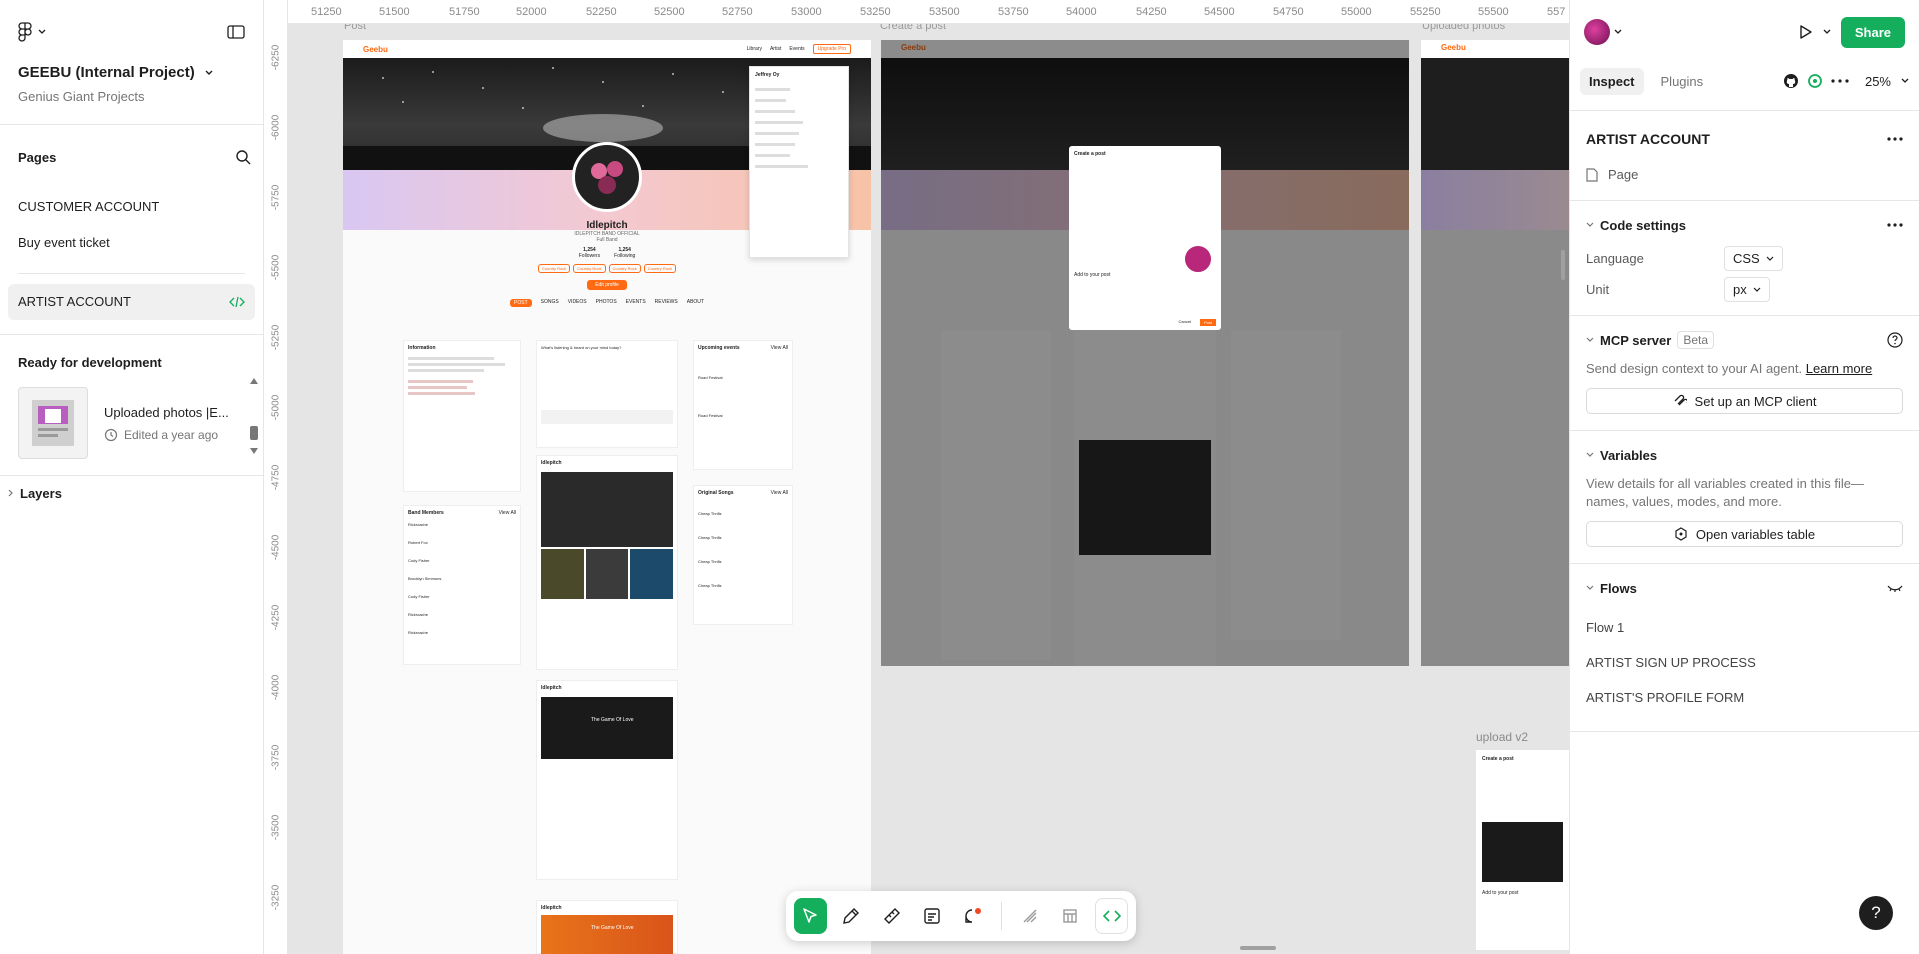  I want to click on left-topbar, so click(131, 32).